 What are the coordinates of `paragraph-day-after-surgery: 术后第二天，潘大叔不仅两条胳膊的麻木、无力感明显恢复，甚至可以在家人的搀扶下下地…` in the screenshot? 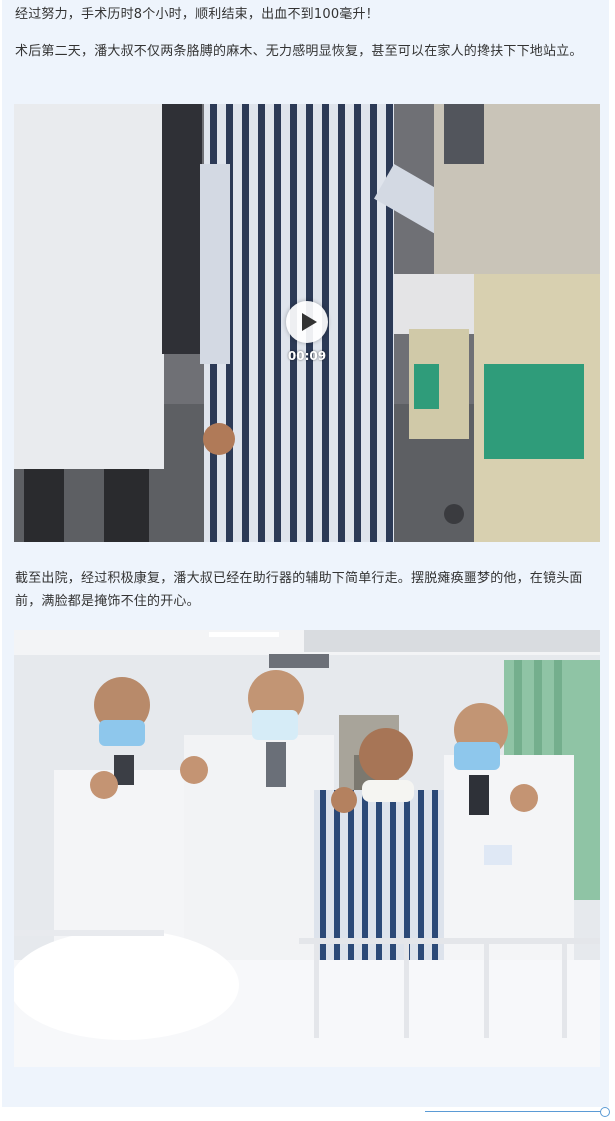 It's located at (299, 51).